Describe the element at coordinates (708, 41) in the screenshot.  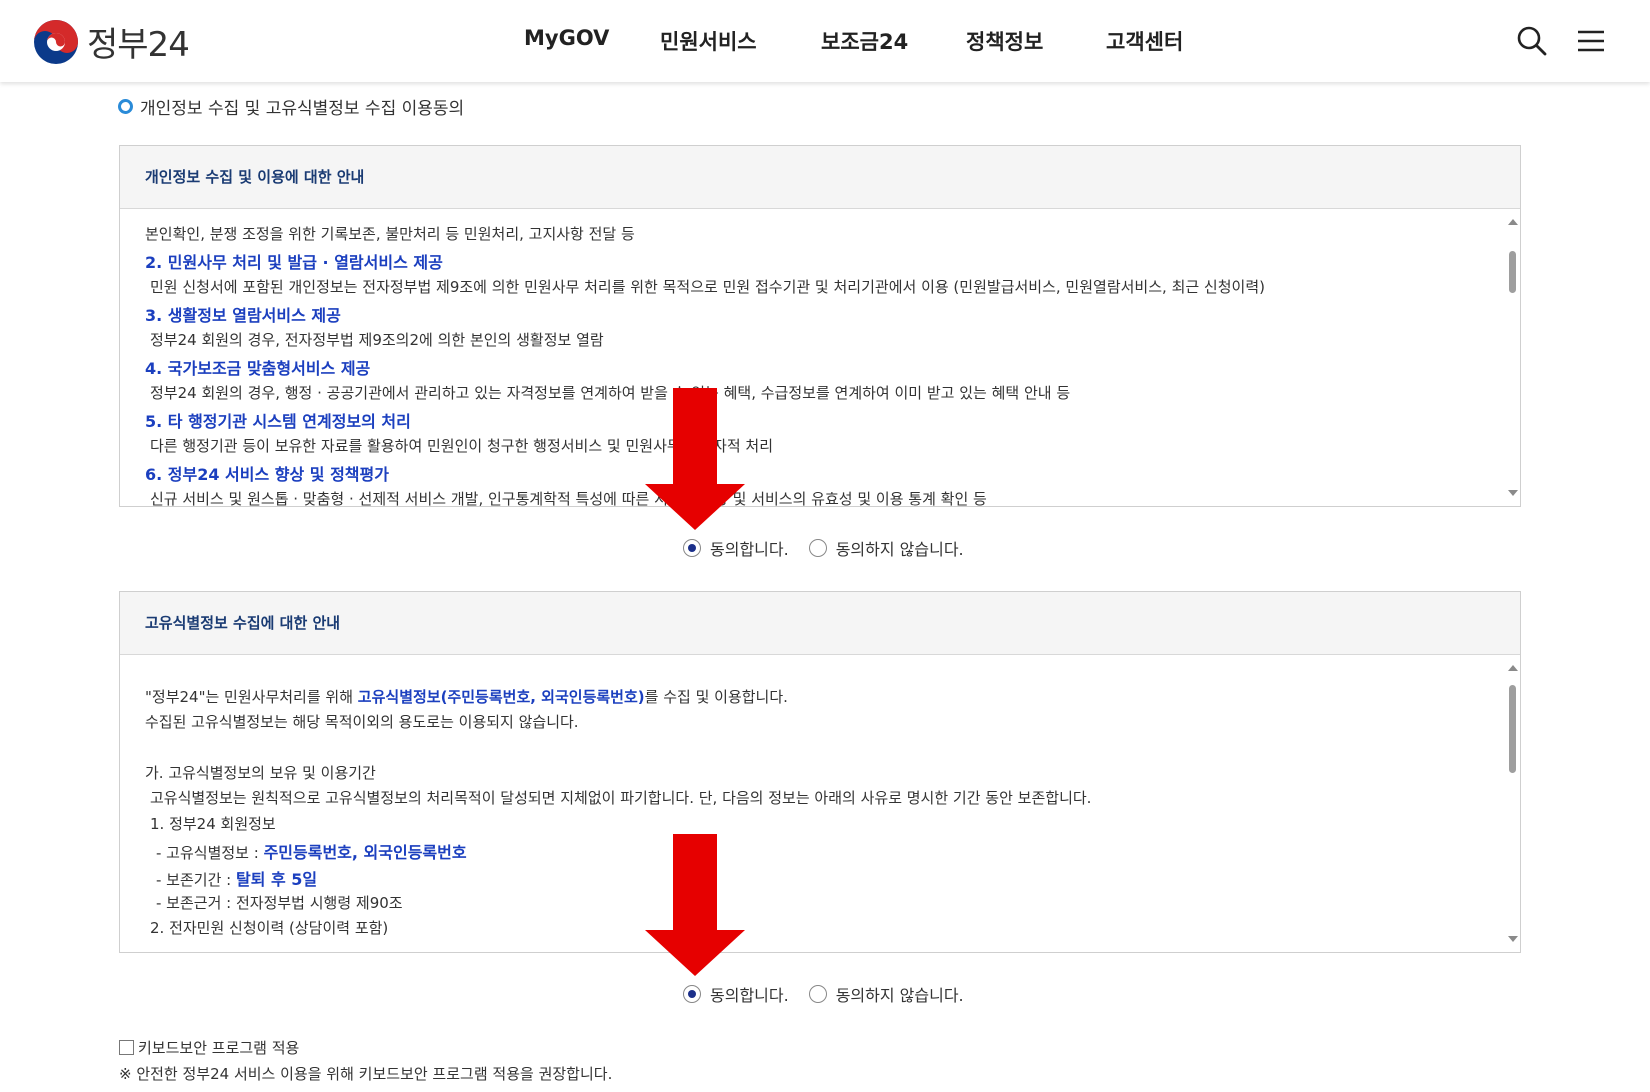
I see `nav-civil-service: 민원서비스` at that location.